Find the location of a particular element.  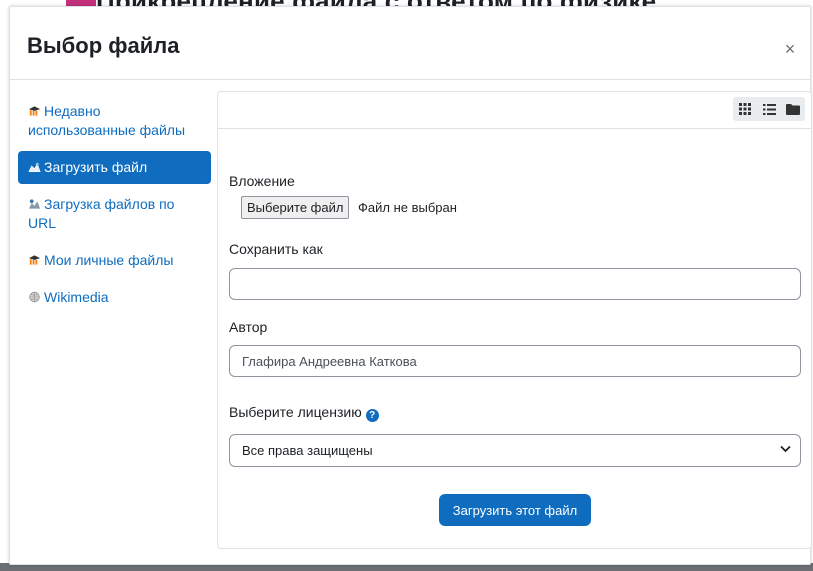

license-label-row: Выберите лицензию? is located at coordinates (304, 413).